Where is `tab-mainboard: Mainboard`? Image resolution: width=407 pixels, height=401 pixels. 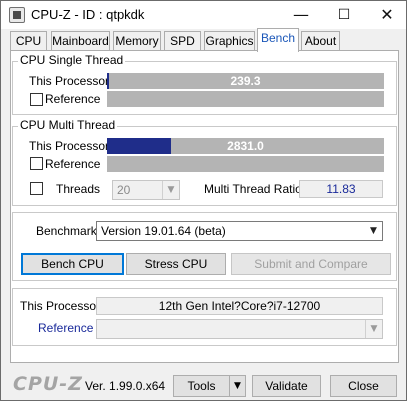
tab-mainboard: Mainboard is located at coordinates (80, 41).